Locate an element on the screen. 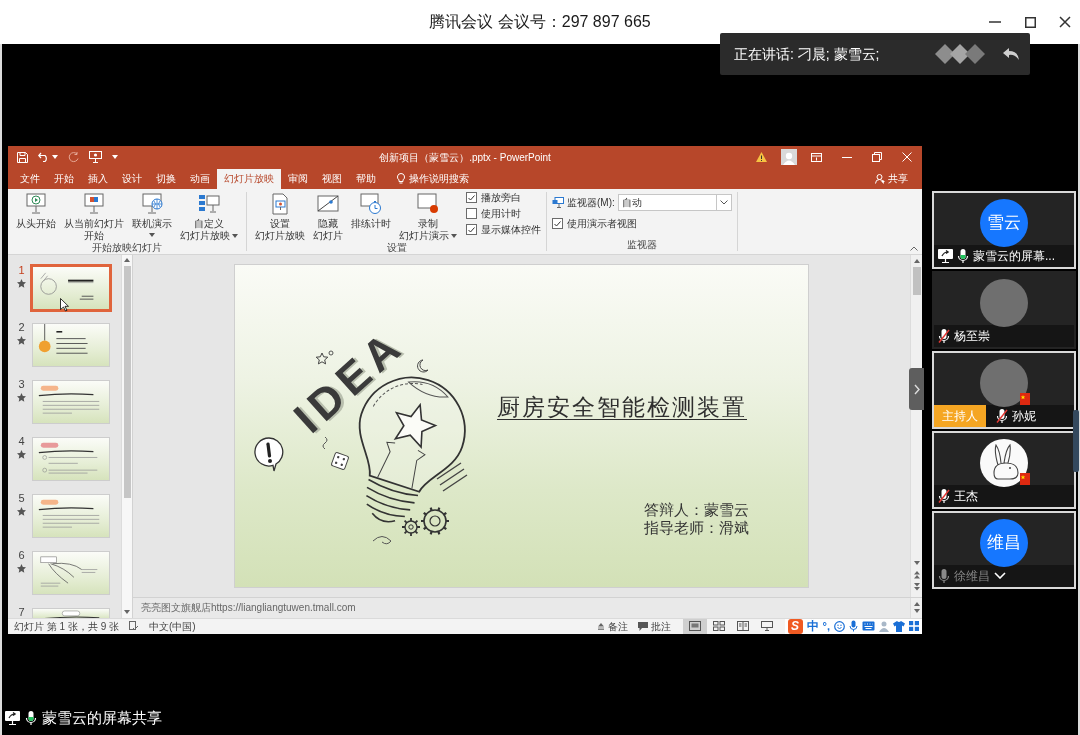  ribbon-tab: 帮助 is located at coordinates (366, 178).